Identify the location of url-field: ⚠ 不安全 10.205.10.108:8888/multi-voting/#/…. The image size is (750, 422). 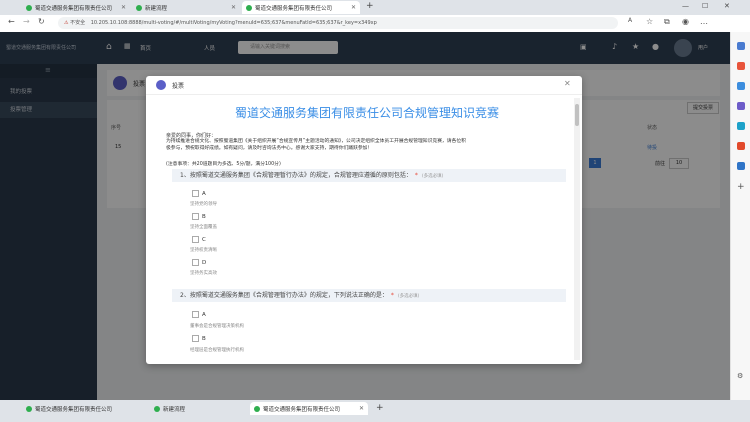
(338, 23).